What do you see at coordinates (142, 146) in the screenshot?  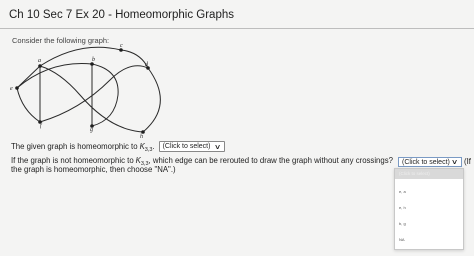 I see `q1-math-k: K` at bounding box center [142, 146].